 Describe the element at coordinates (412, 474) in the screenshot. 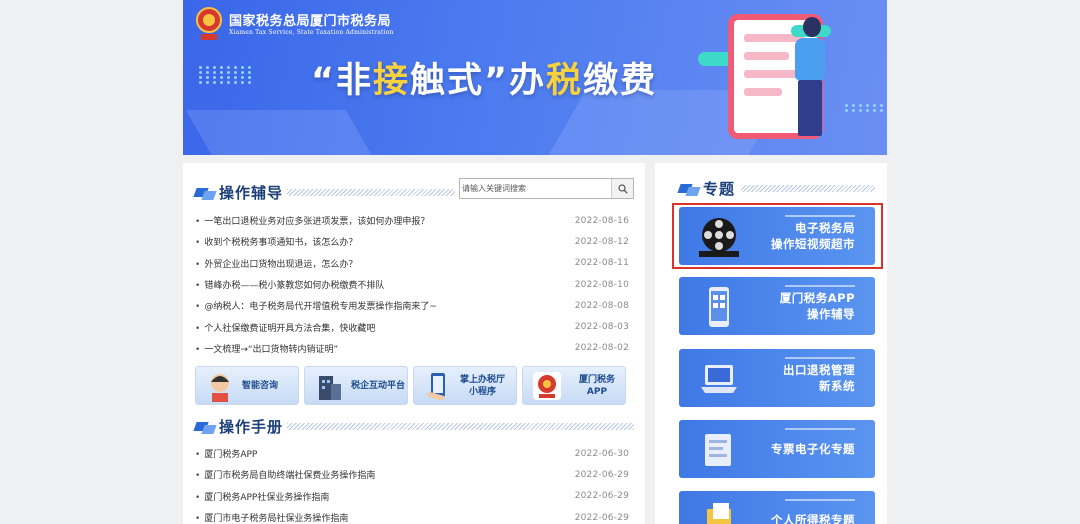

I see `list-item: 厦门市税务局自助终端社保费业务操作指南2022-06-29` at that location.